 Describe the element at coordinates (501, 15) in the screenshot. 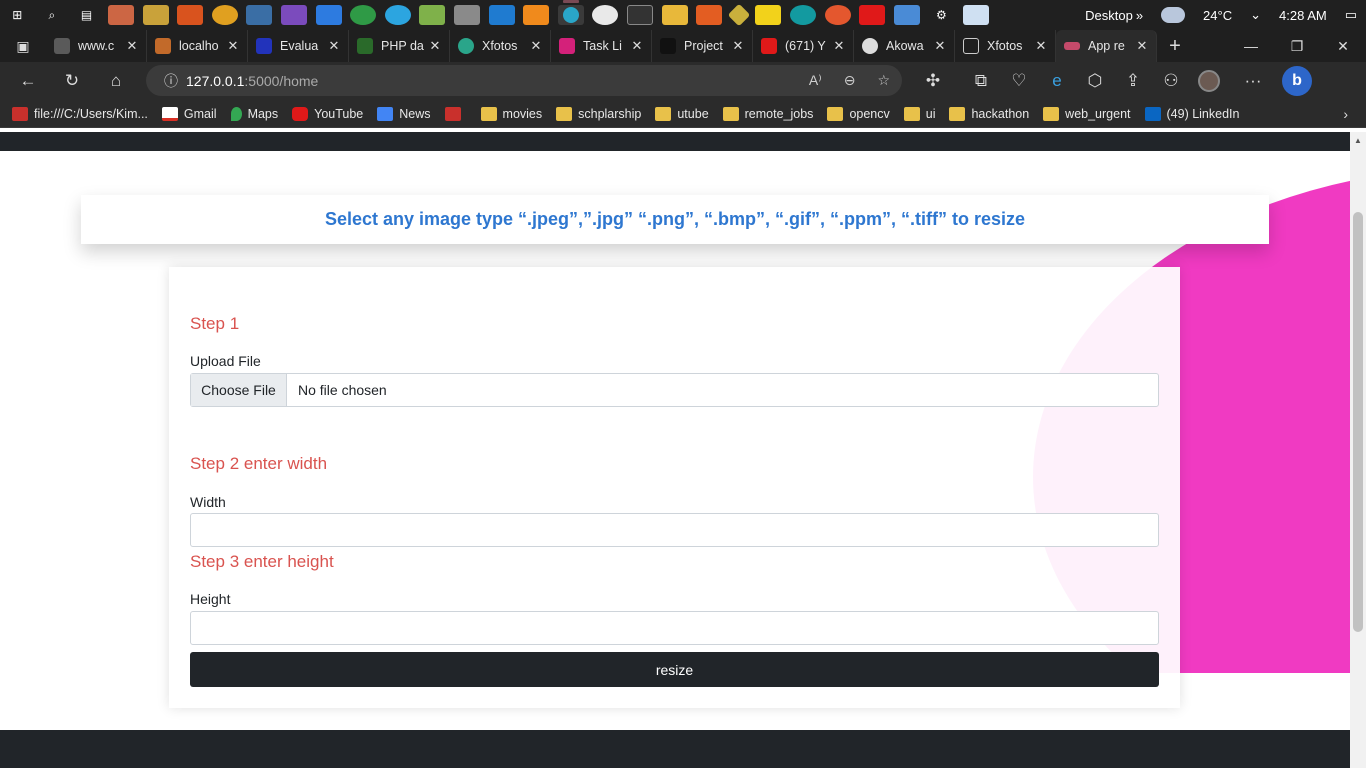

I see `vscode-icon` at that location.